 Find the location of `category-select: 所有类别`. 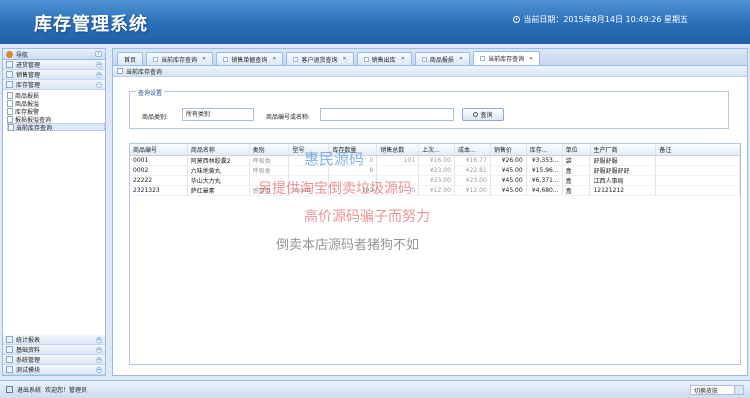

category-select: 所有类别 is located at coordinates (218, 114).